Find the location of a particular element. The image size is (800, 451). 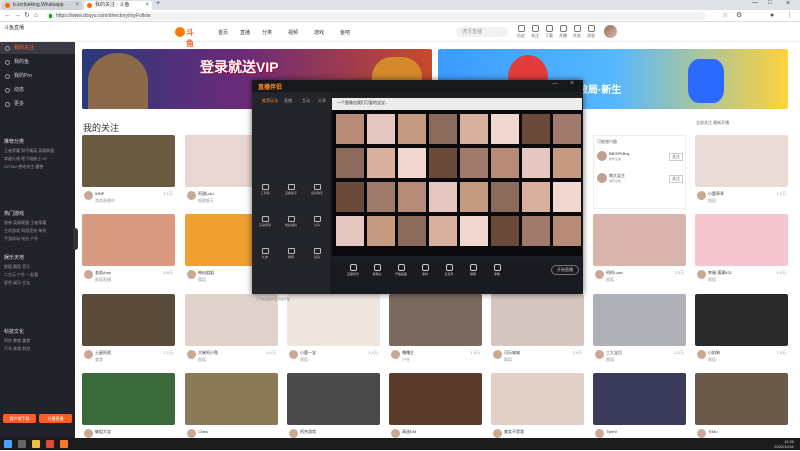

streamer-name: CNeu is located at coordinates (225, 431).